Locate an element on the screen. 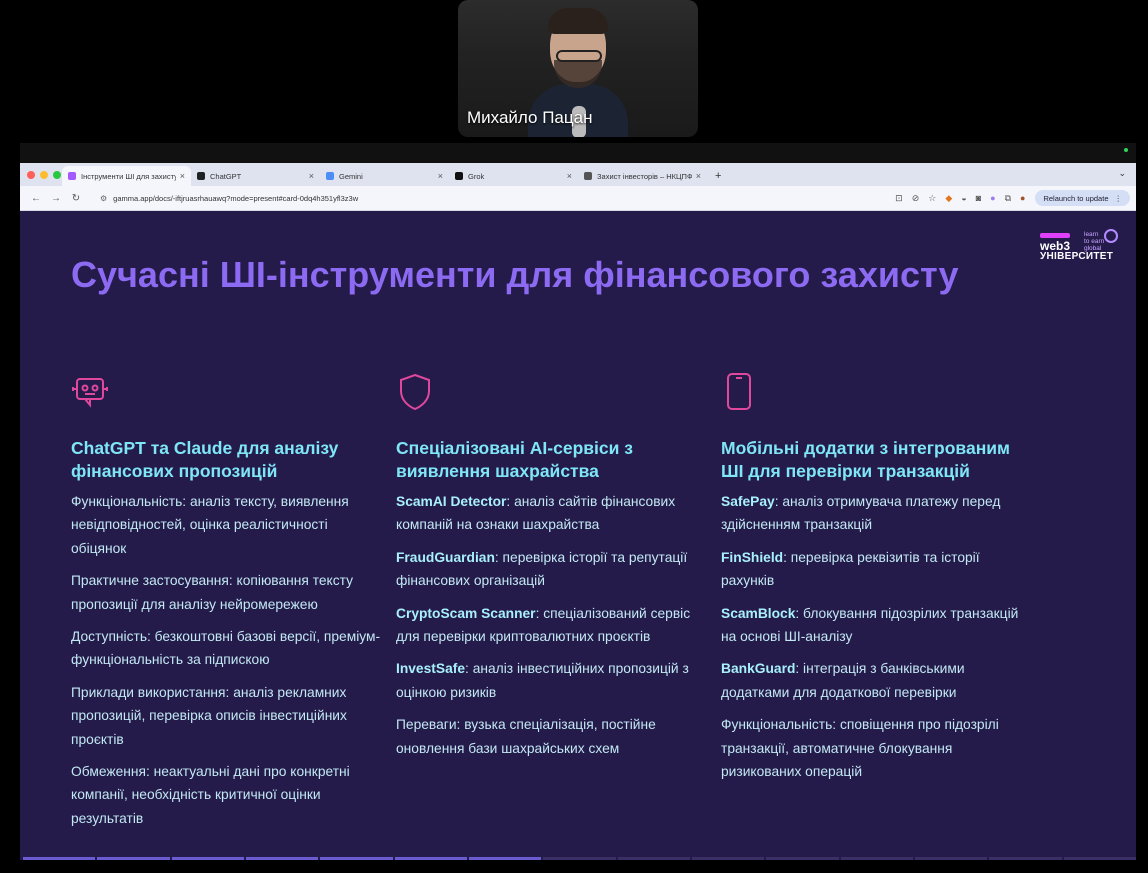  metamask-extension-icon: ◆ is located at coordinates (948, 198).